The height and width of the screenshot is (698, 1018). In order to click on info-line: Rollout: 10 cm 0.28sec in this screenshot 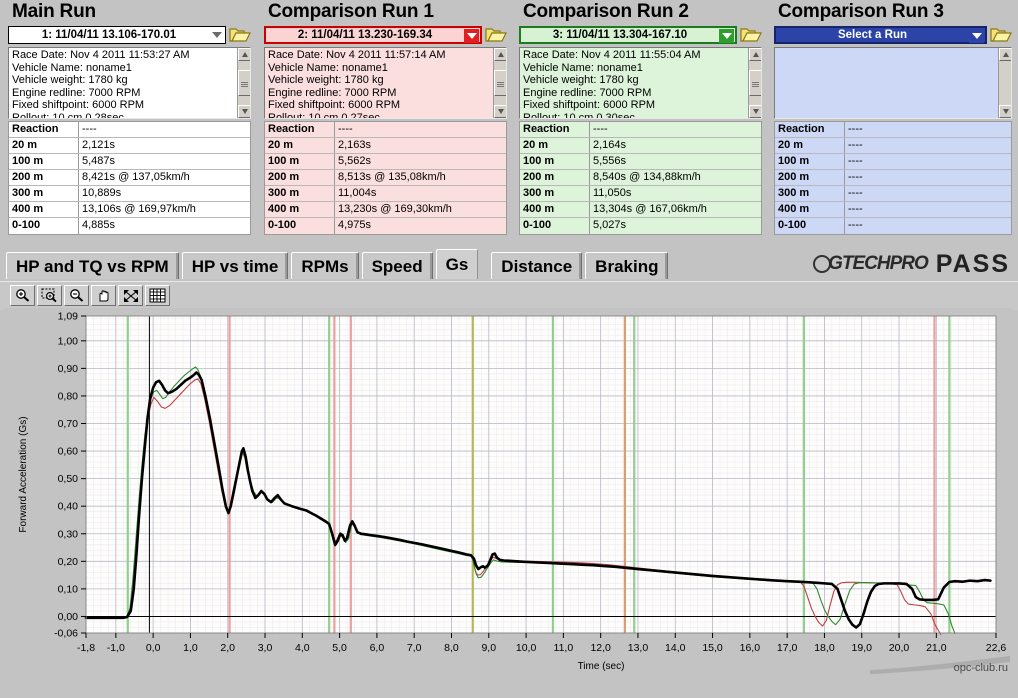, I will do `click(68, 115)`.